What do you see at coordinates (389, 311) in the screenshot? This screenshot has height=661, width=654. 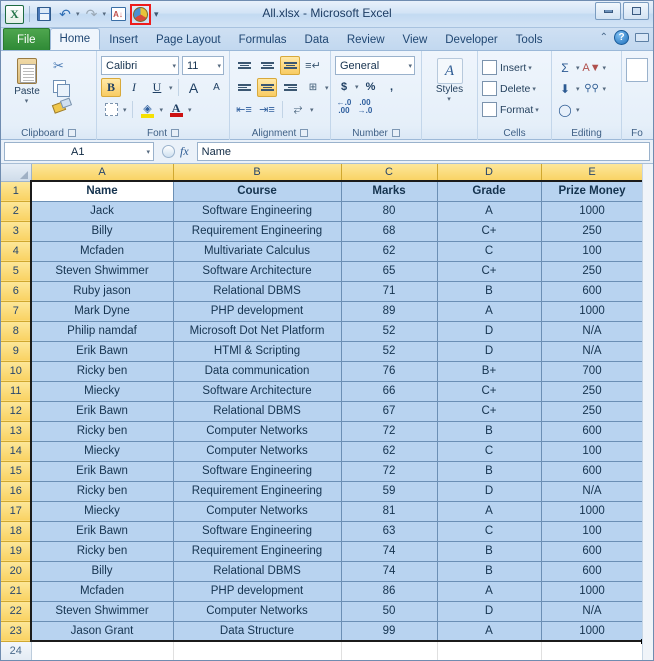 I see `grid-cell: 89` at bounding box center [389, 311].